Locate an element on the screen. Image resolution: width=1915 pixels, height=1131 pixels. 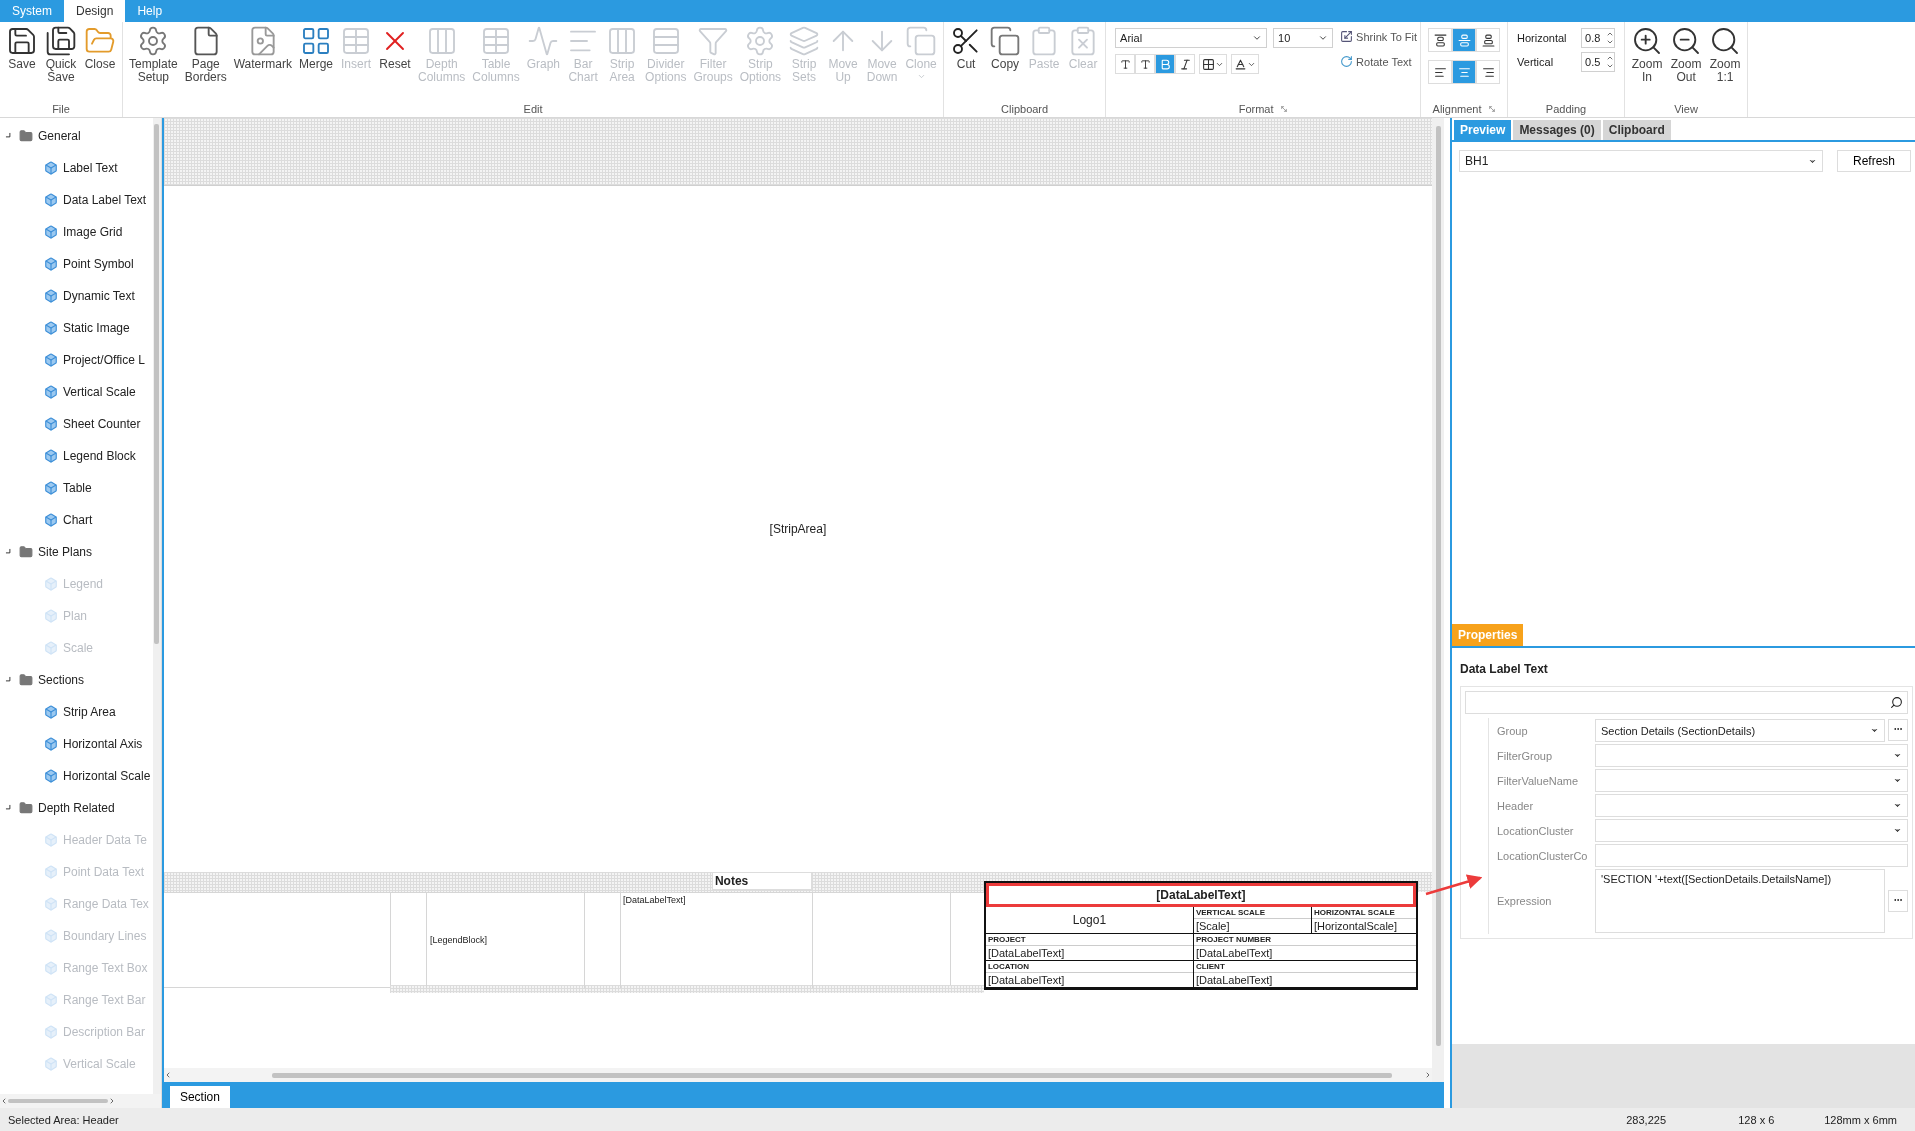
property-label: LocationCluster is located at coordinates (1535, 831).